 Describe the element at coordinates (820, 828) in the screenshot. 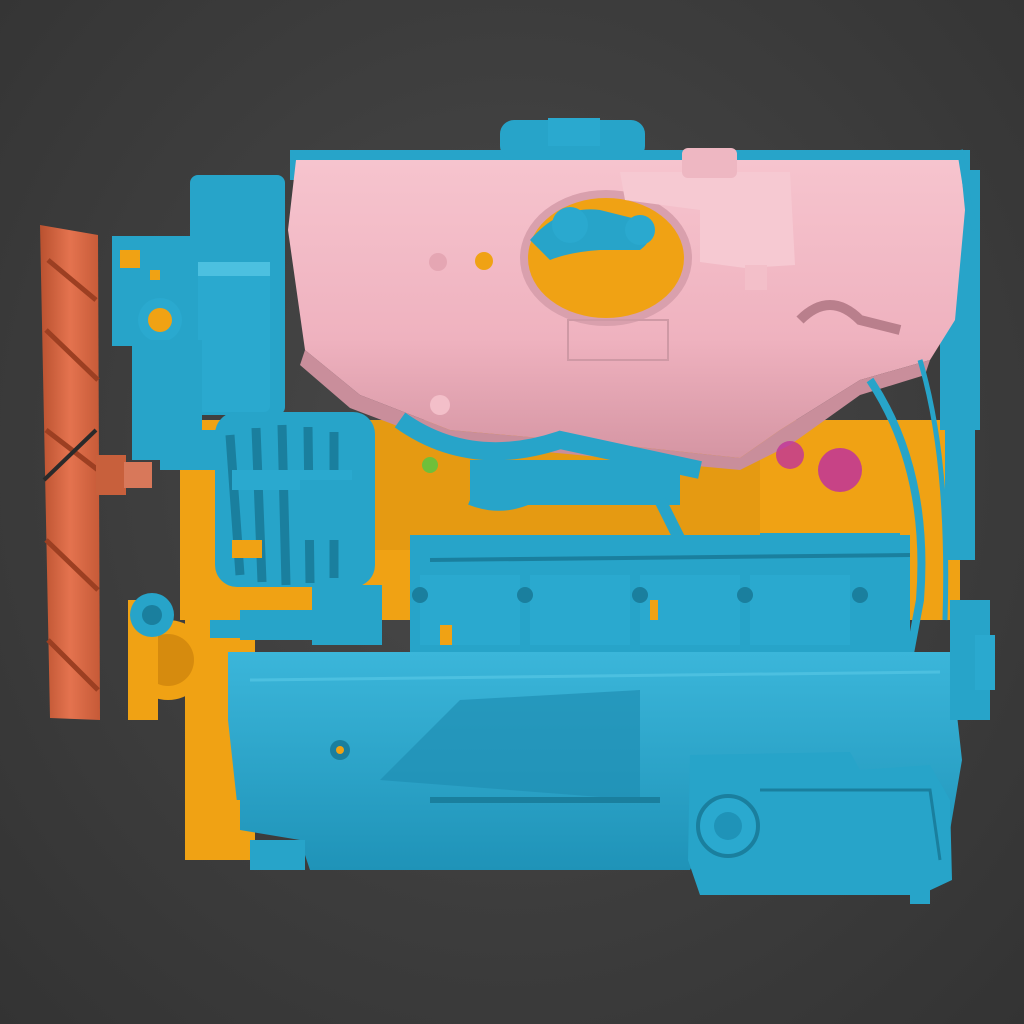

I see `oil-sump` at that location.